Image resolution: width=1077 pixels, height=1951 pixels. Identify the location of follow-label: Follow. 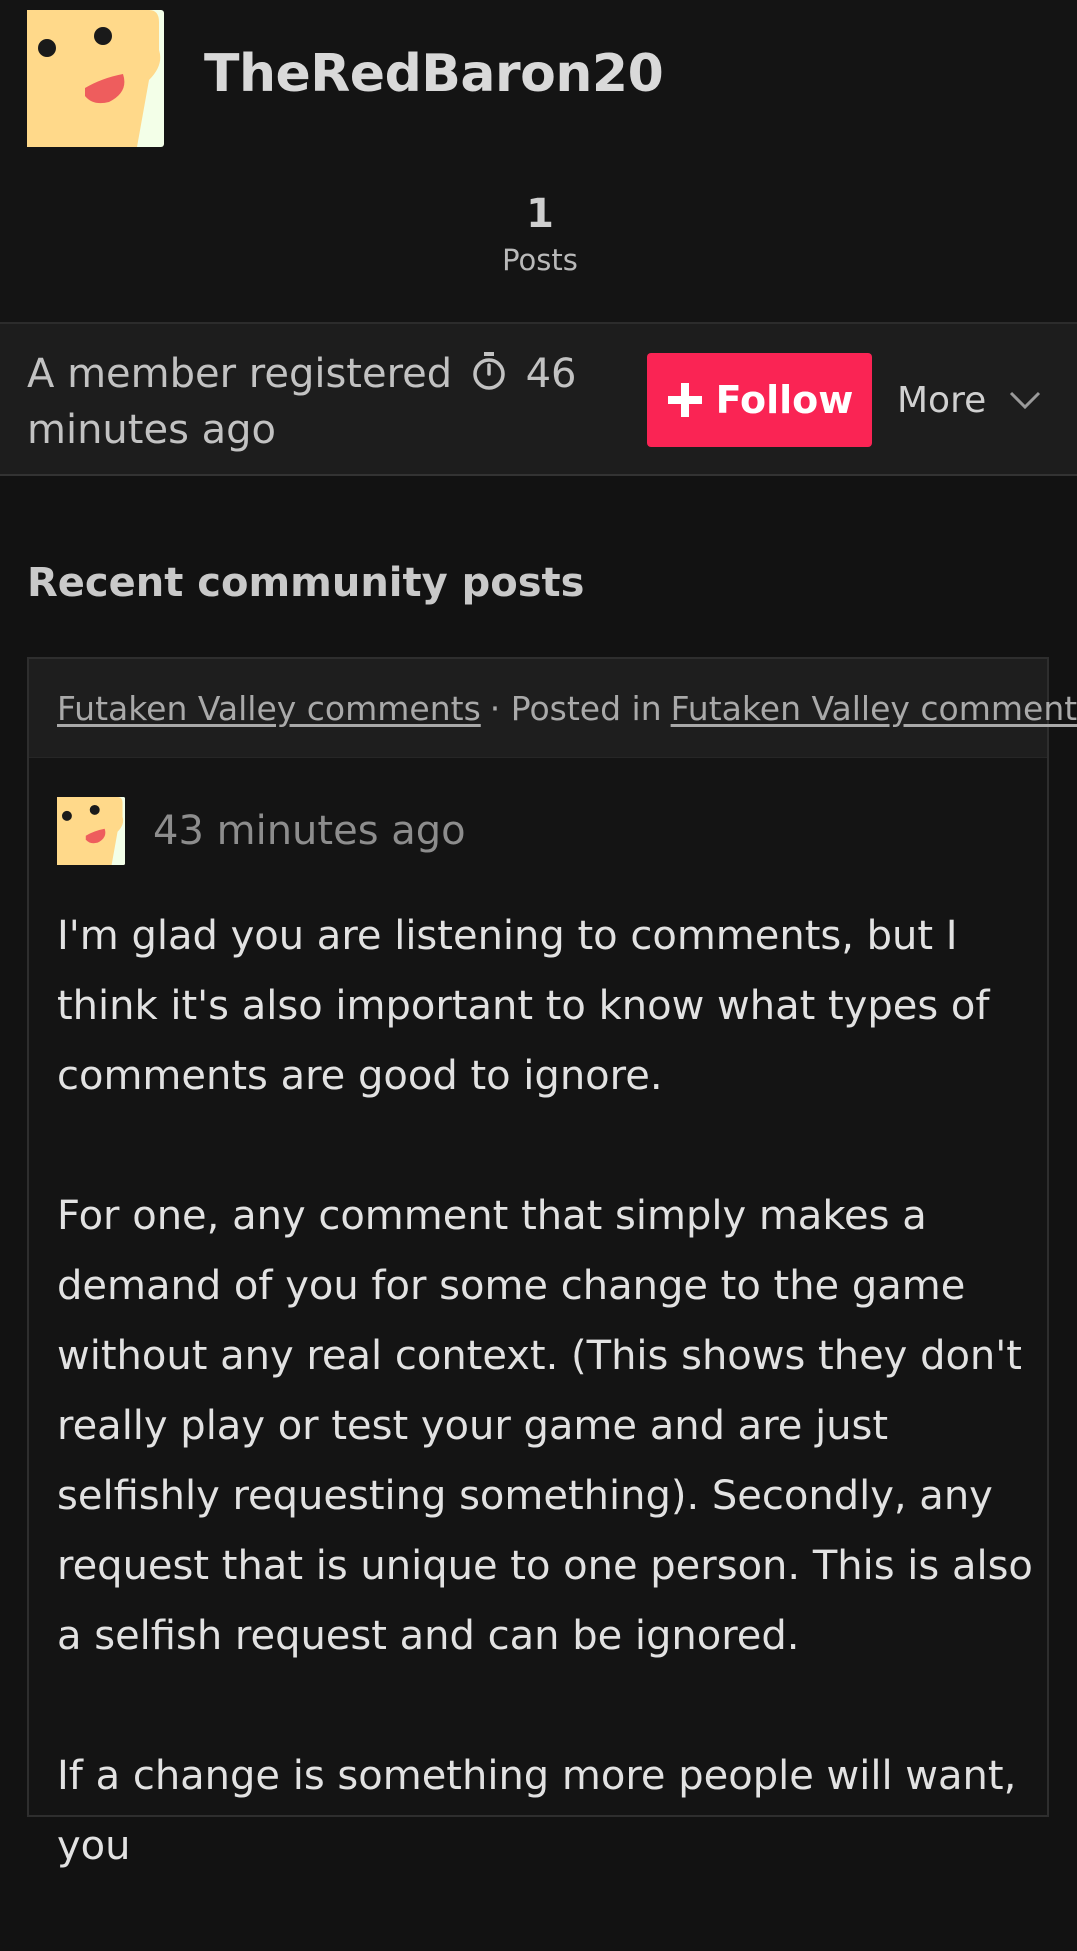
(784, 400).